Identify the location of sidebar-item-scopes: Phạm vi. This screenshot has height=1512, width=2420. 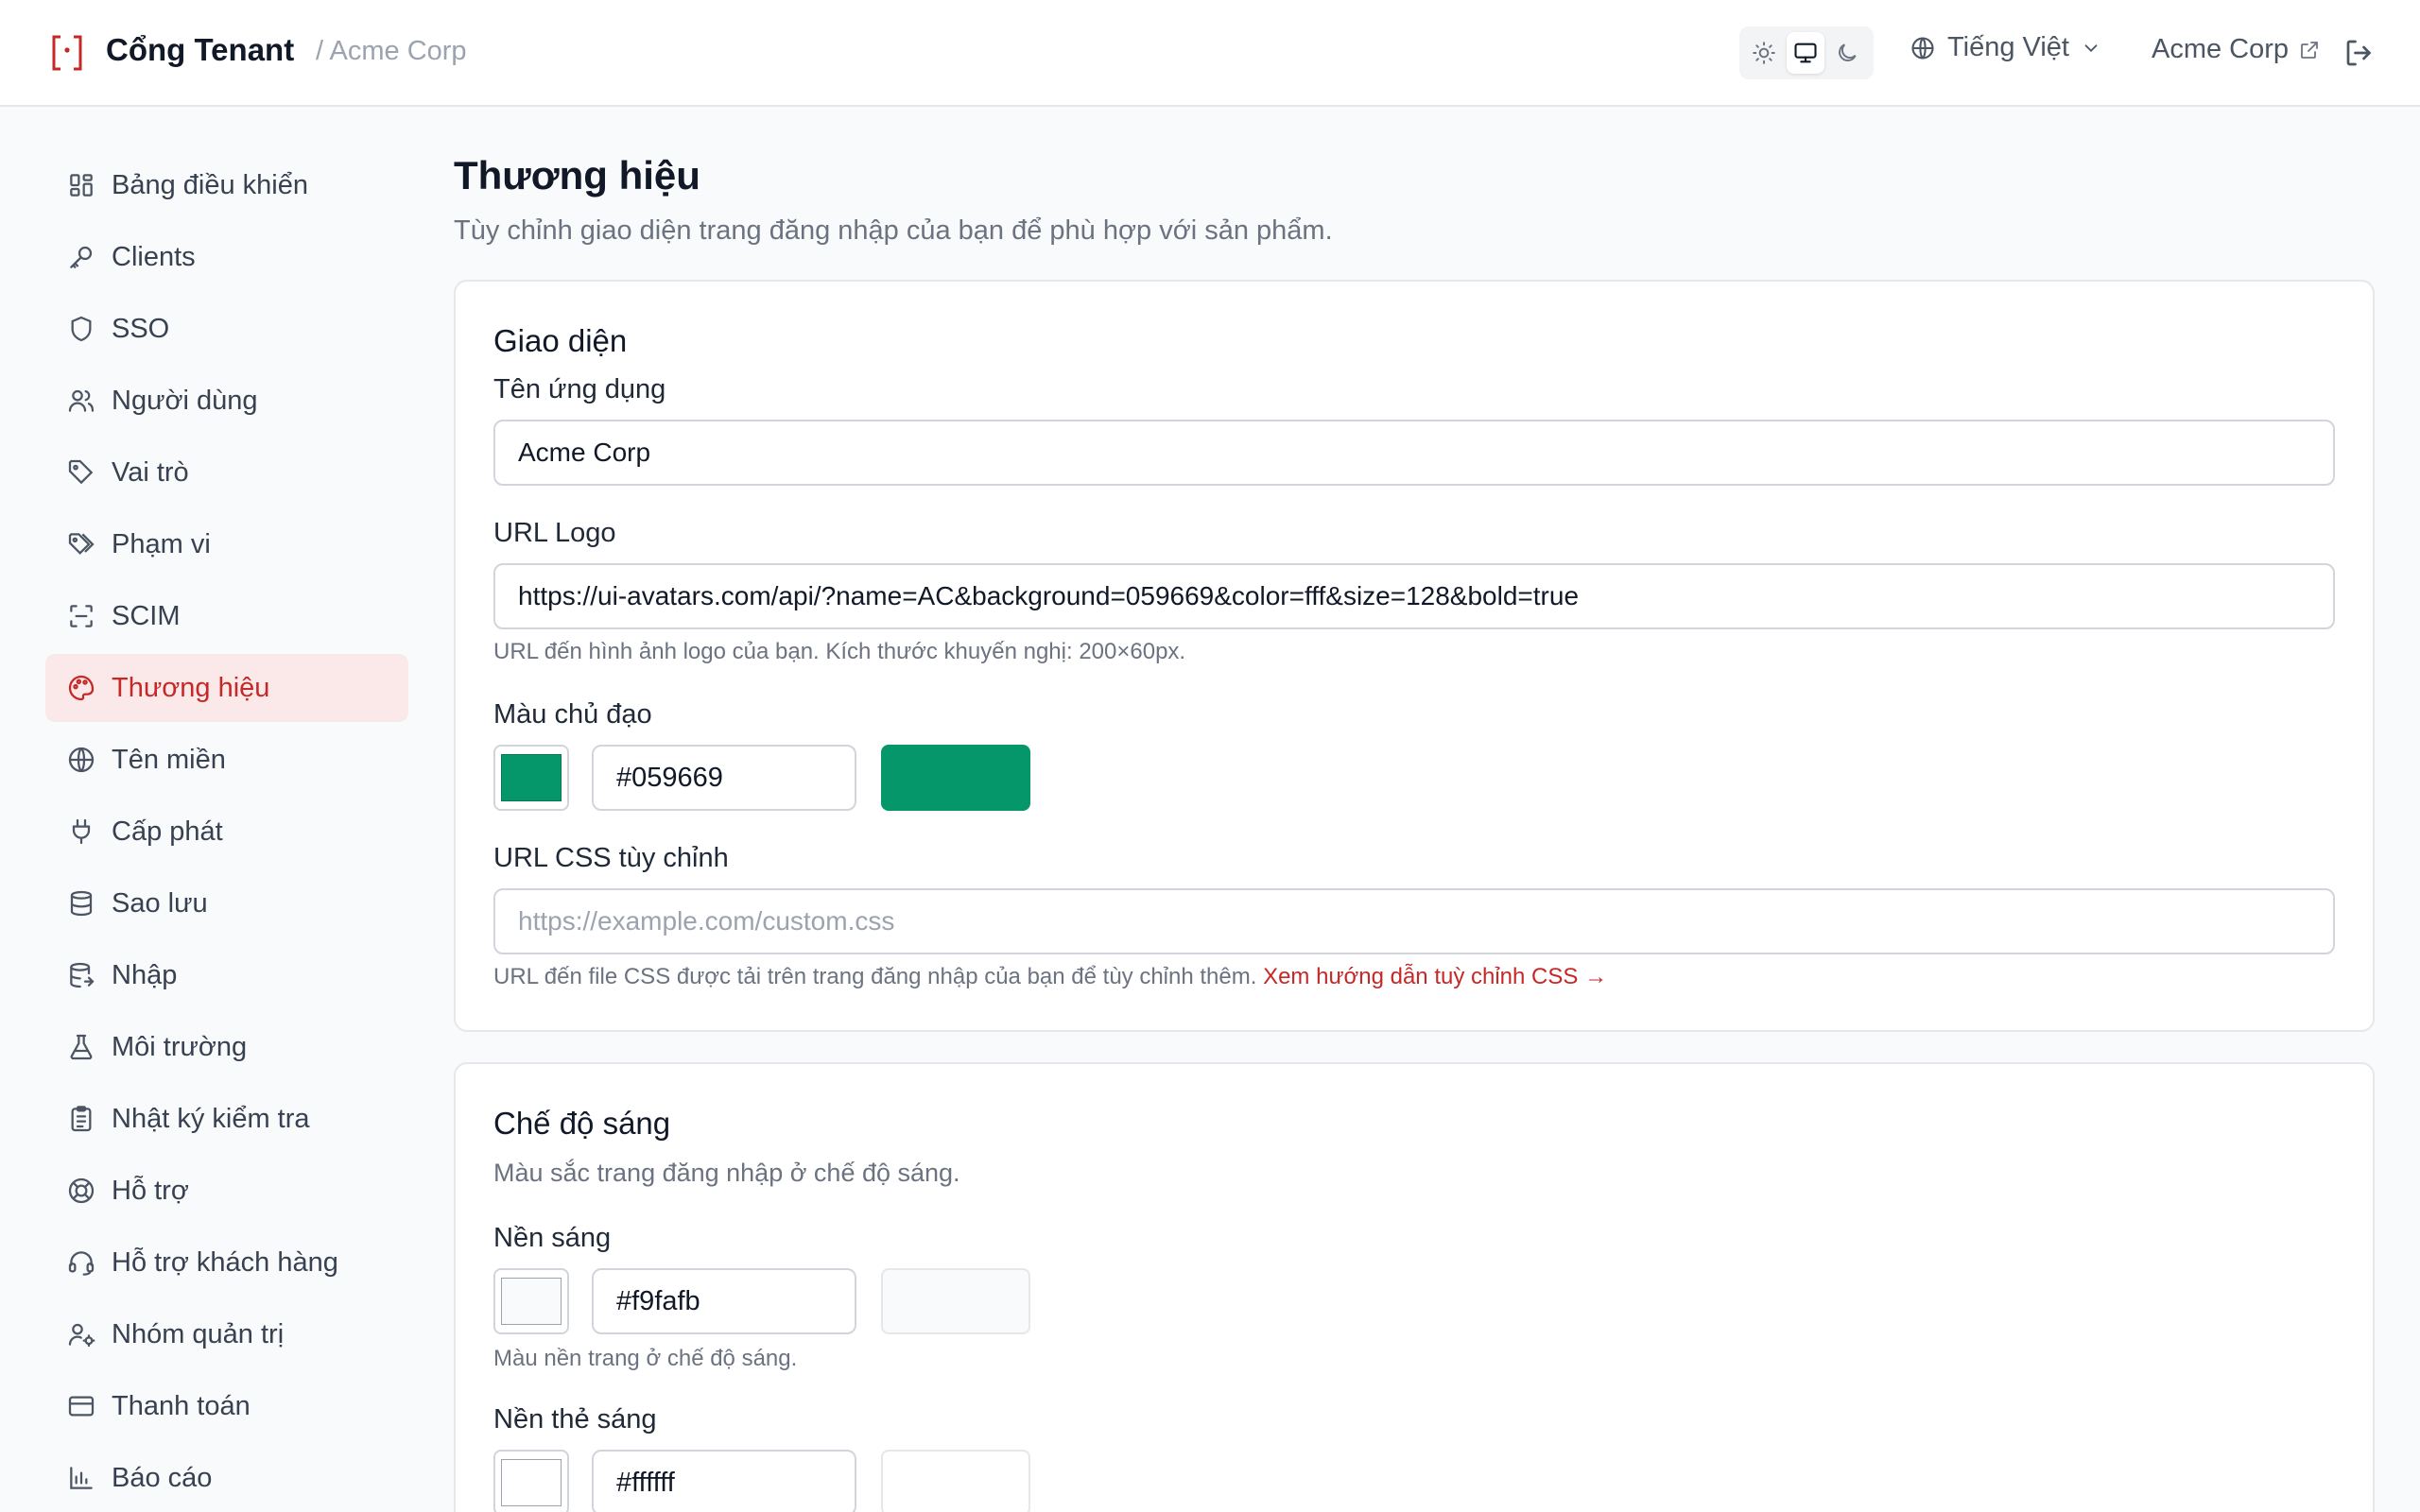
(226, 544).